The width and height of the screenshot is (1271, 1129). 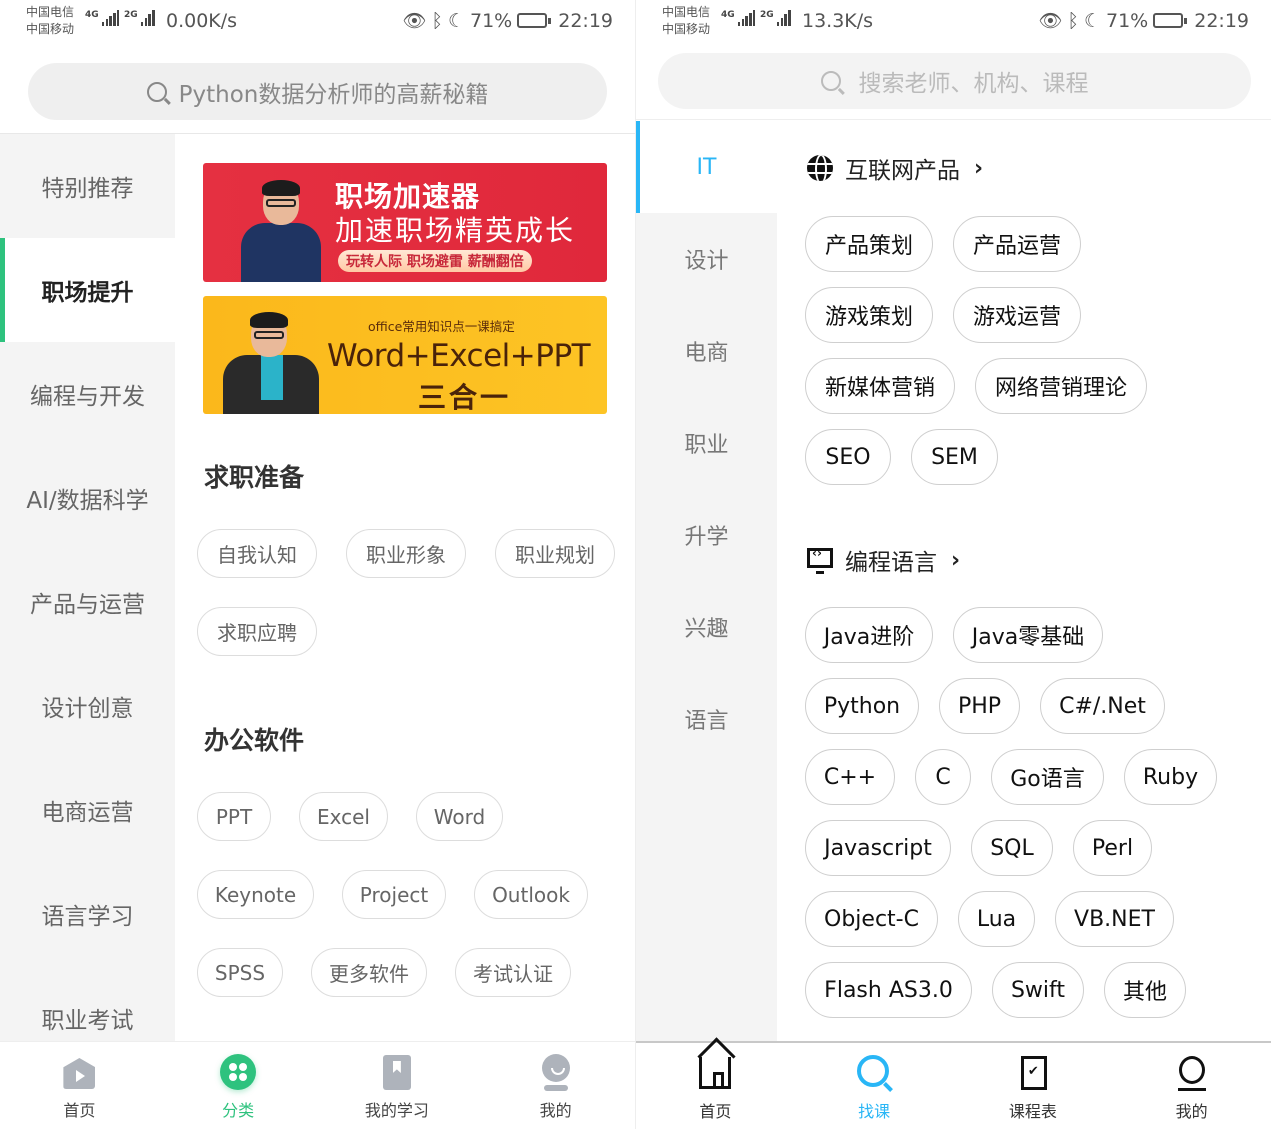 I want to click on section-header-internet-product: 互联网产品 ›, so click(x=895, y=168).